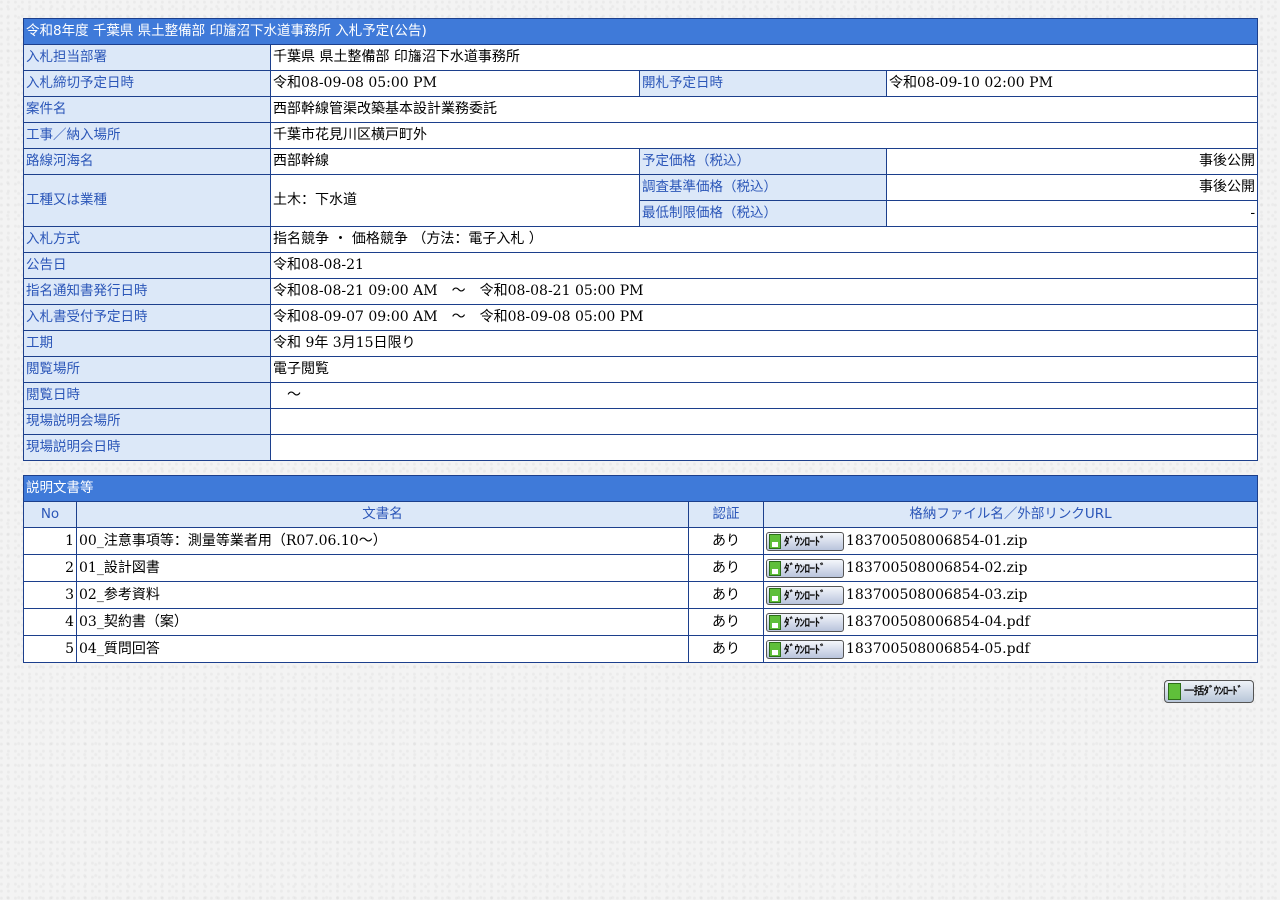 This screenshot has height=900, width=1280. I want to click on bulk-download-button: 一括ﾀﾞｳﾝﾛｰﾄﾞ, so click(1209, 691).